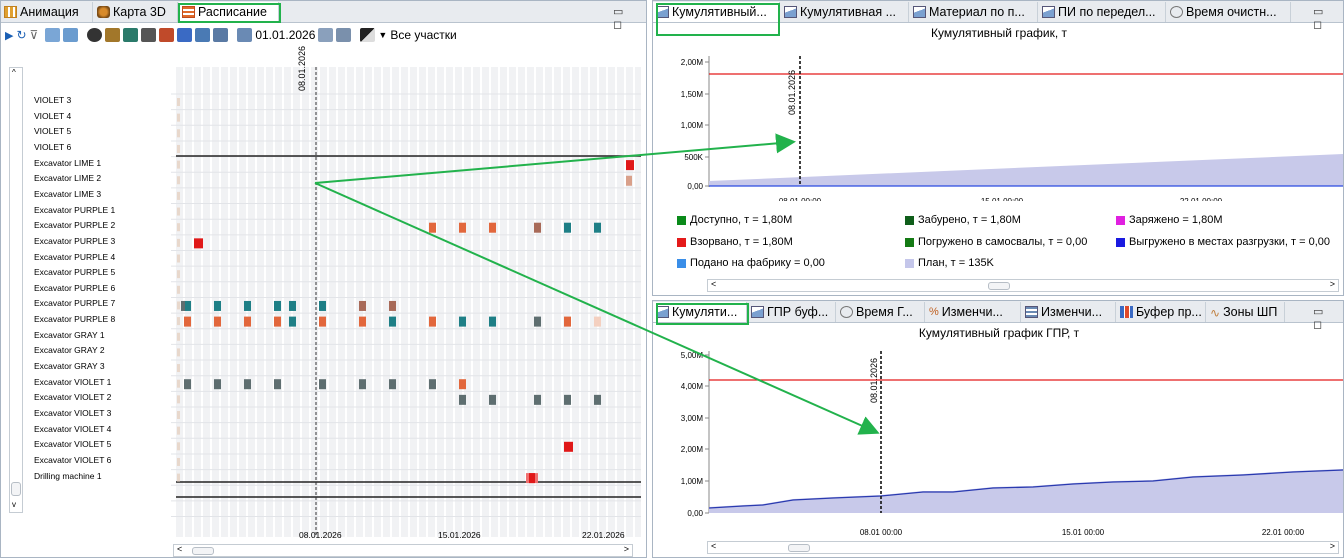 The image size is (1344, 558). I want to click on legend-item: Погружено в самосвалы, т = 0,00, so click(996, 242).